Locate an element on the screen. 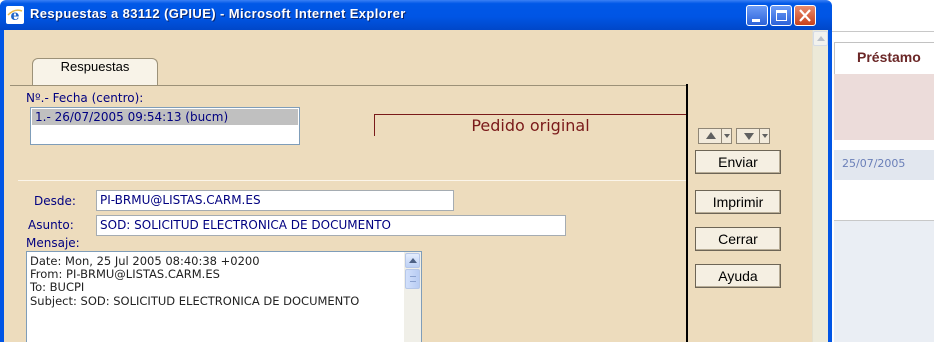 The width and height of the screenshot is (934, 342). asunto-field: SOD: SOLICITUD ELECTRONICA DE DOCUMENTO is located at coordinates (331, 225).